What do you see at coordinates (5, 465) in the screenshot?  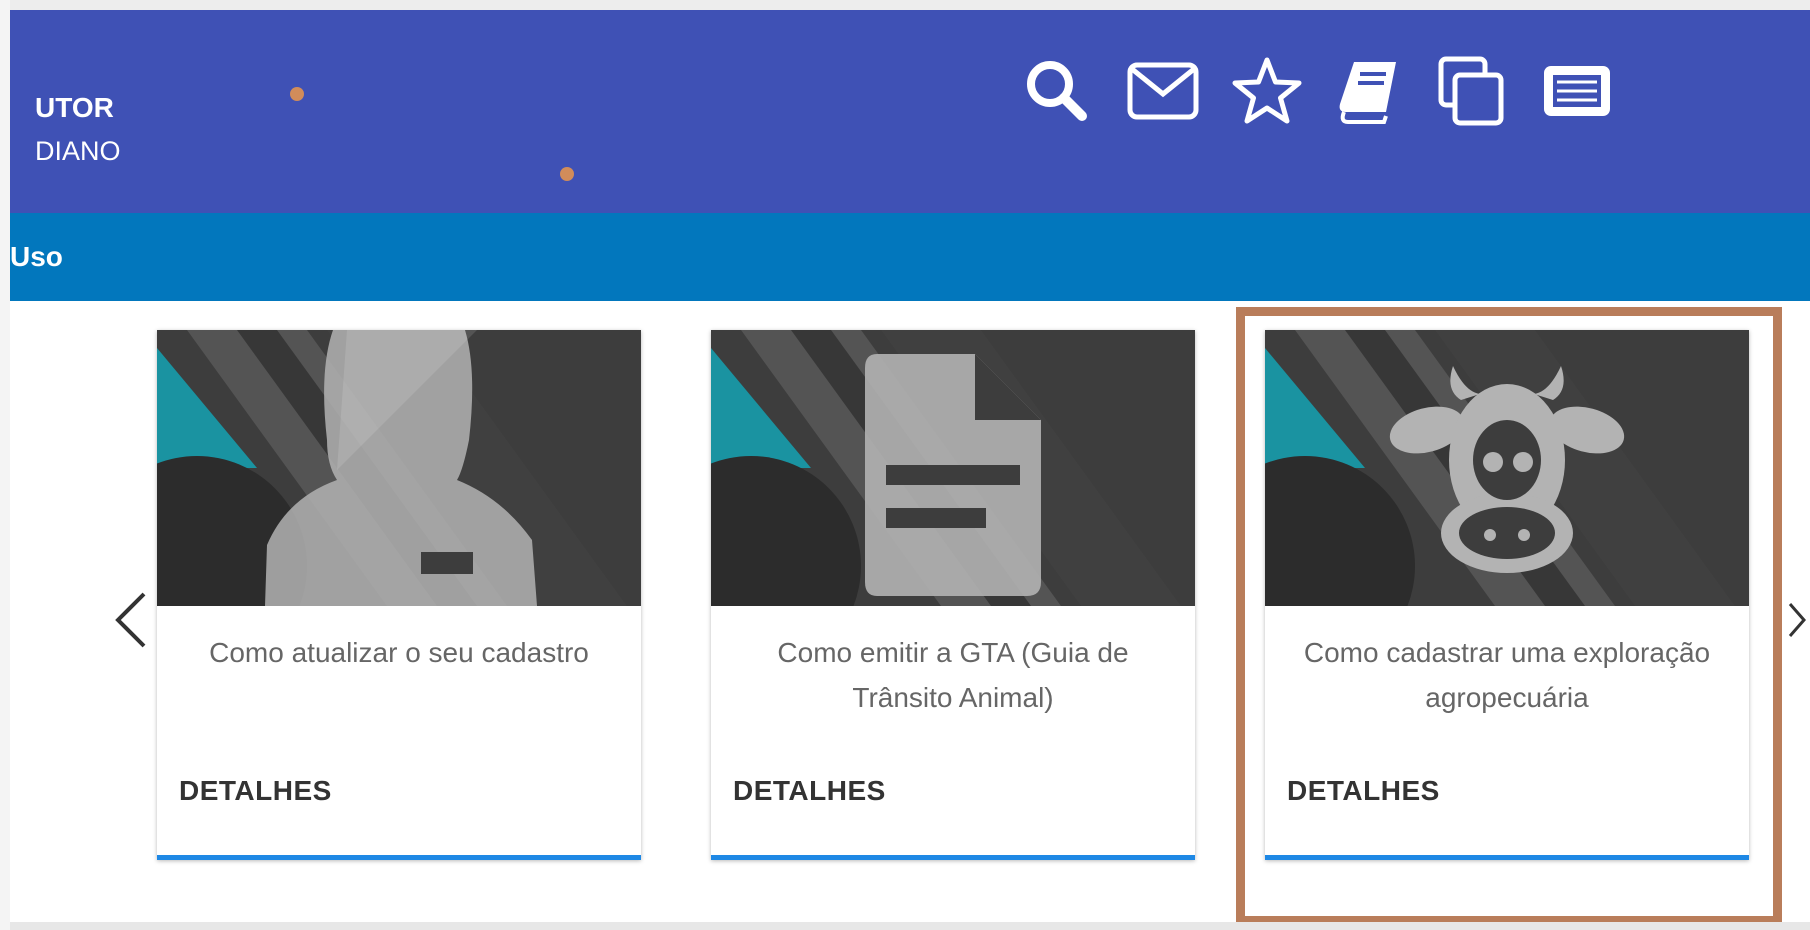 I see `window-left-edge` at bounding box center [5, 465].